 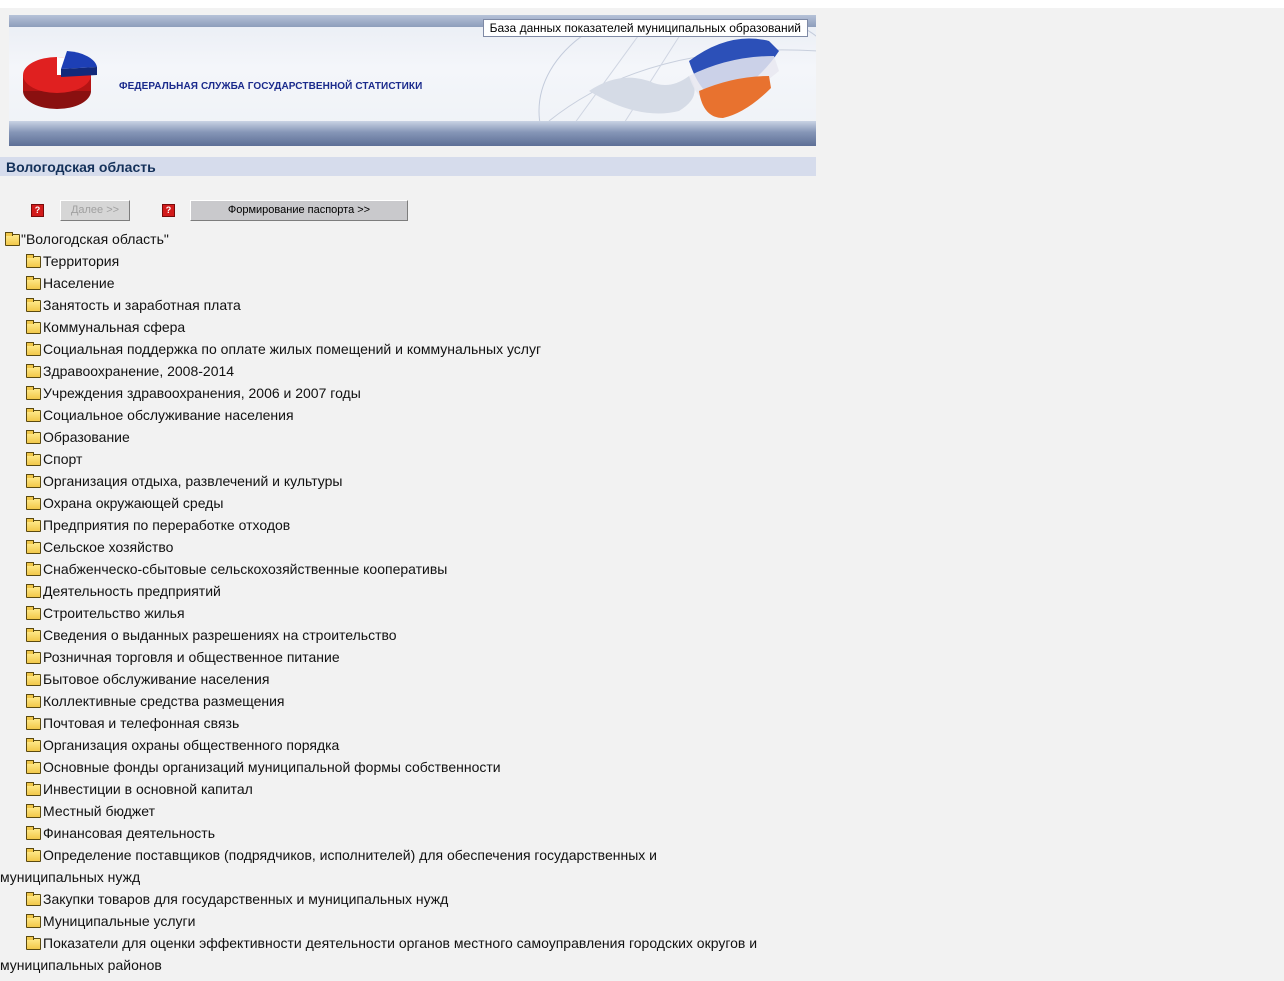 What do you see at coordinates (408, 166) in the screenshot?
I see `region-header-bar: Вологодская область` at bounding box center [408, 166].